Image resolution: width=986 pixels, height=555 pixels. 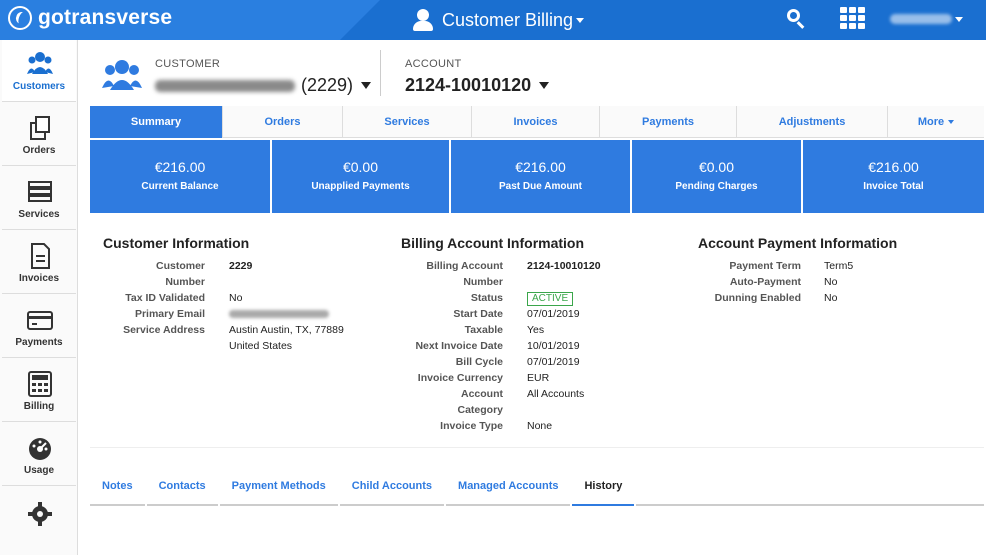 I want to click on invoice-currency-value: EUR, so click(x=538, y=378).